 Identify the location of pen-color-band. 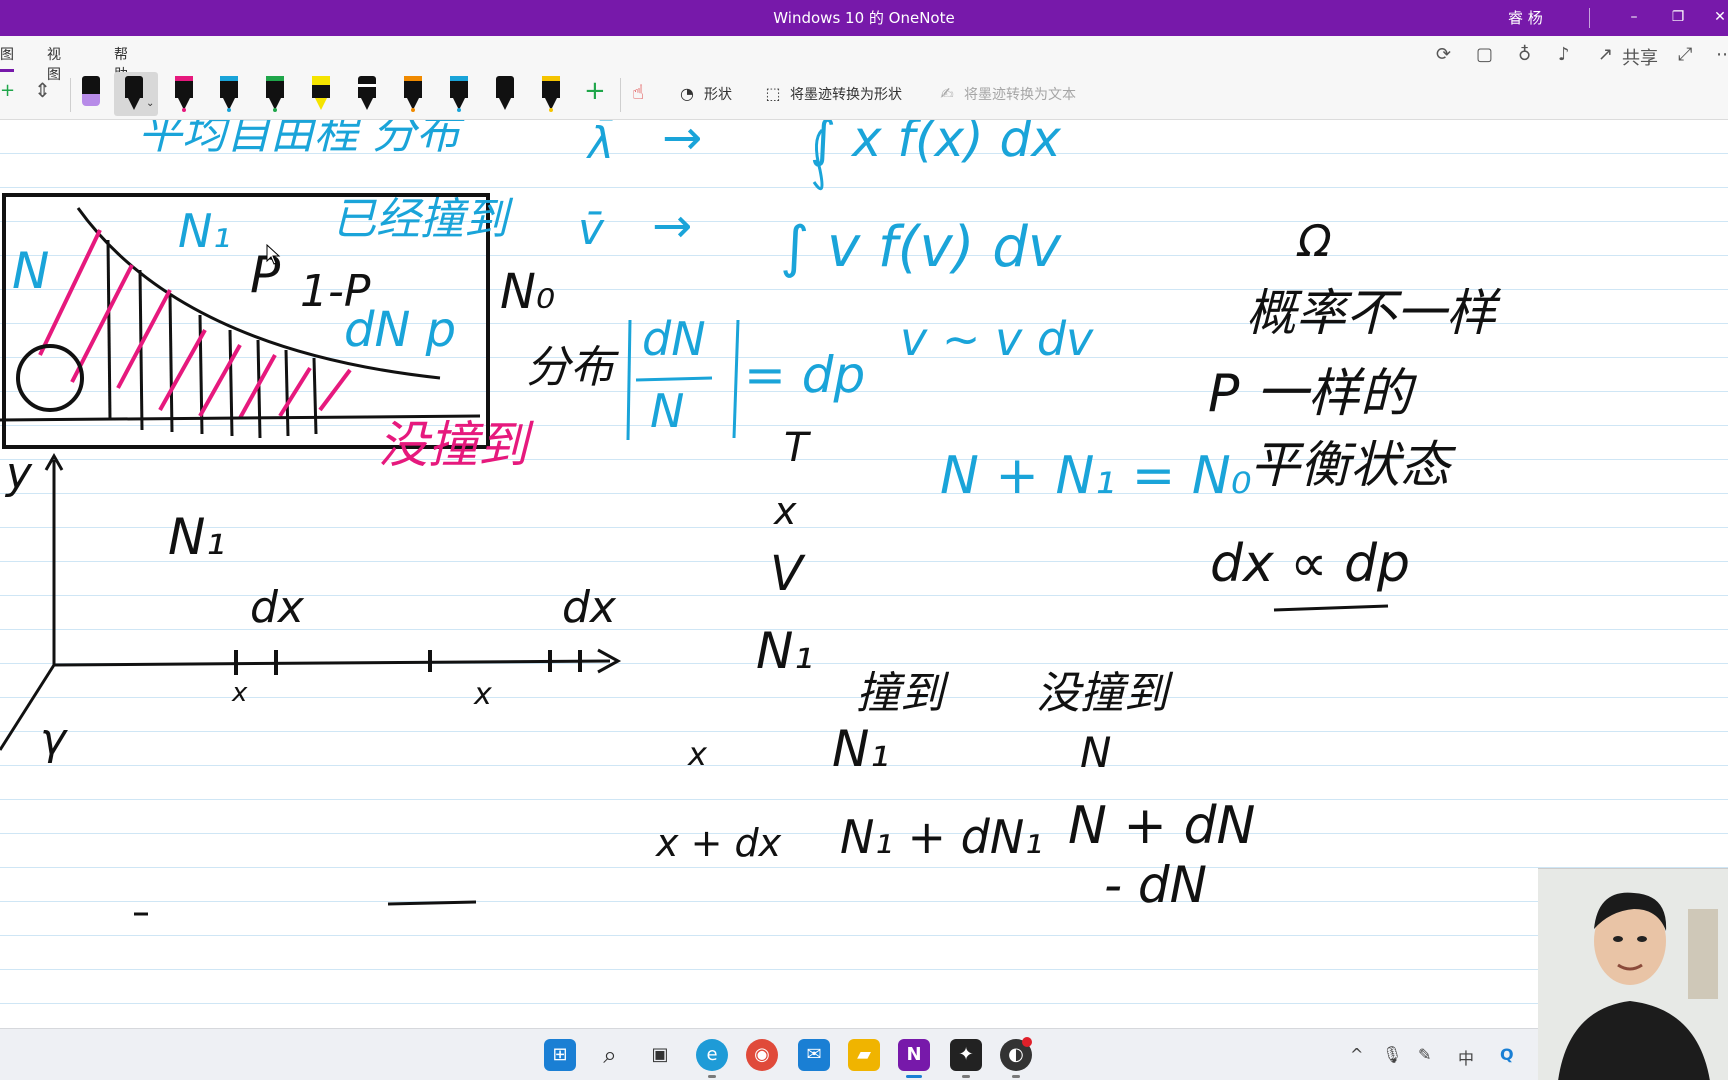
(91, 78).